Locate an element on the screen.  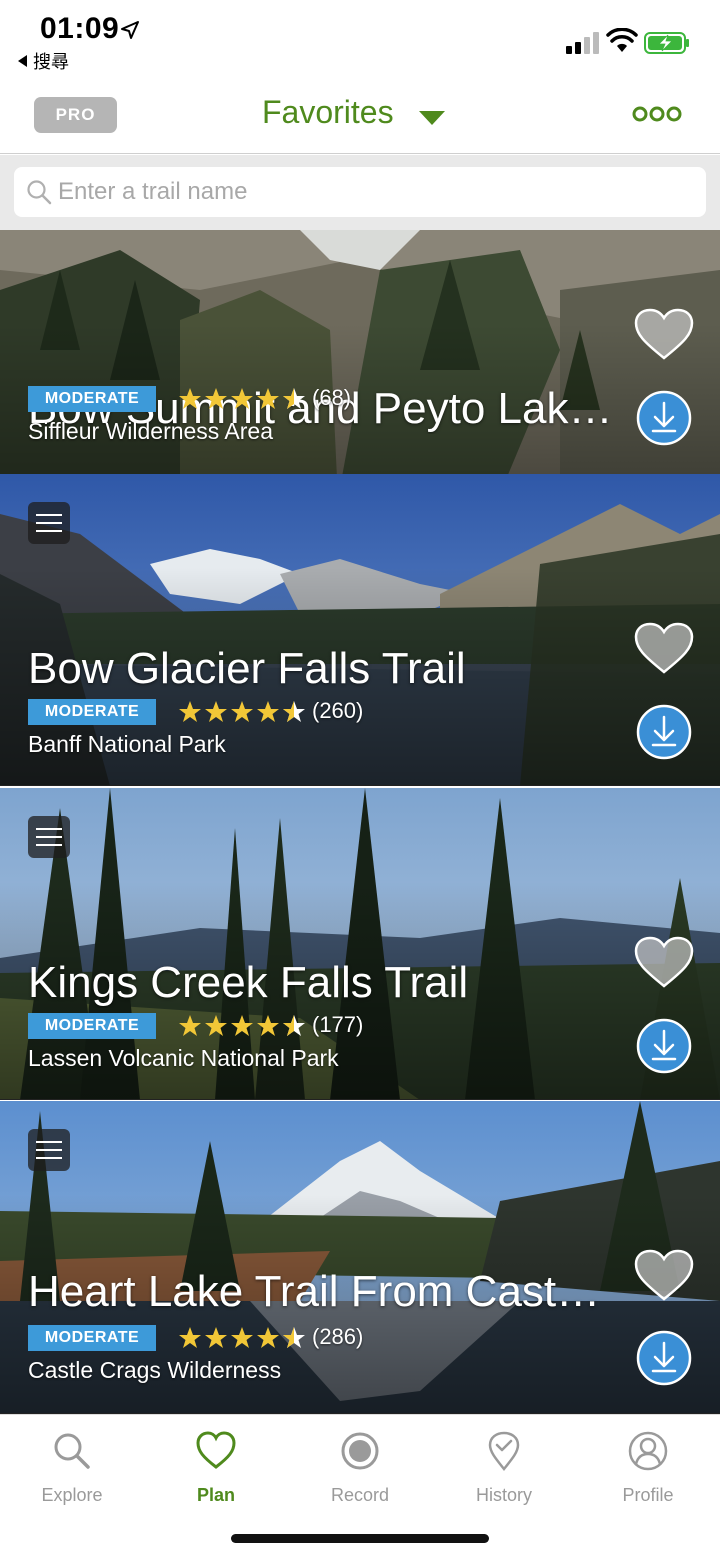
trail-location: Lassen Volcanic National Park is located at coordinates (183, 1058).